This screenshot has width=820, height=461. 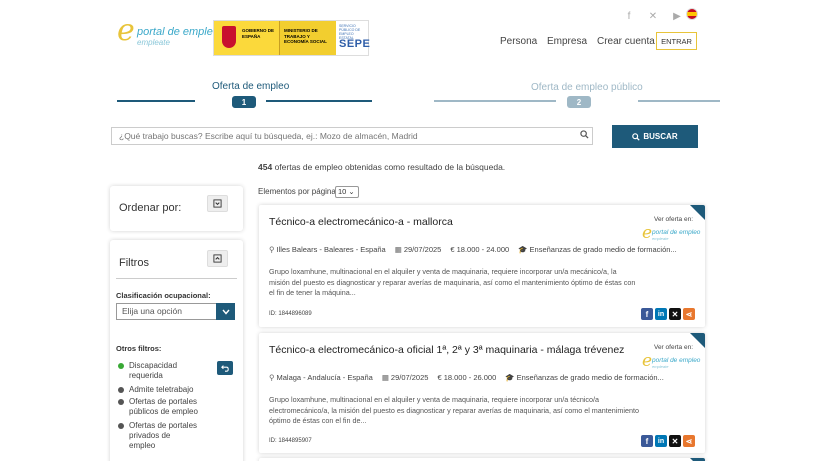 What do you see at coordinates (629, 16) in the screenshot?
I see `facebook-icon: f` at bounding box center [629, 16].